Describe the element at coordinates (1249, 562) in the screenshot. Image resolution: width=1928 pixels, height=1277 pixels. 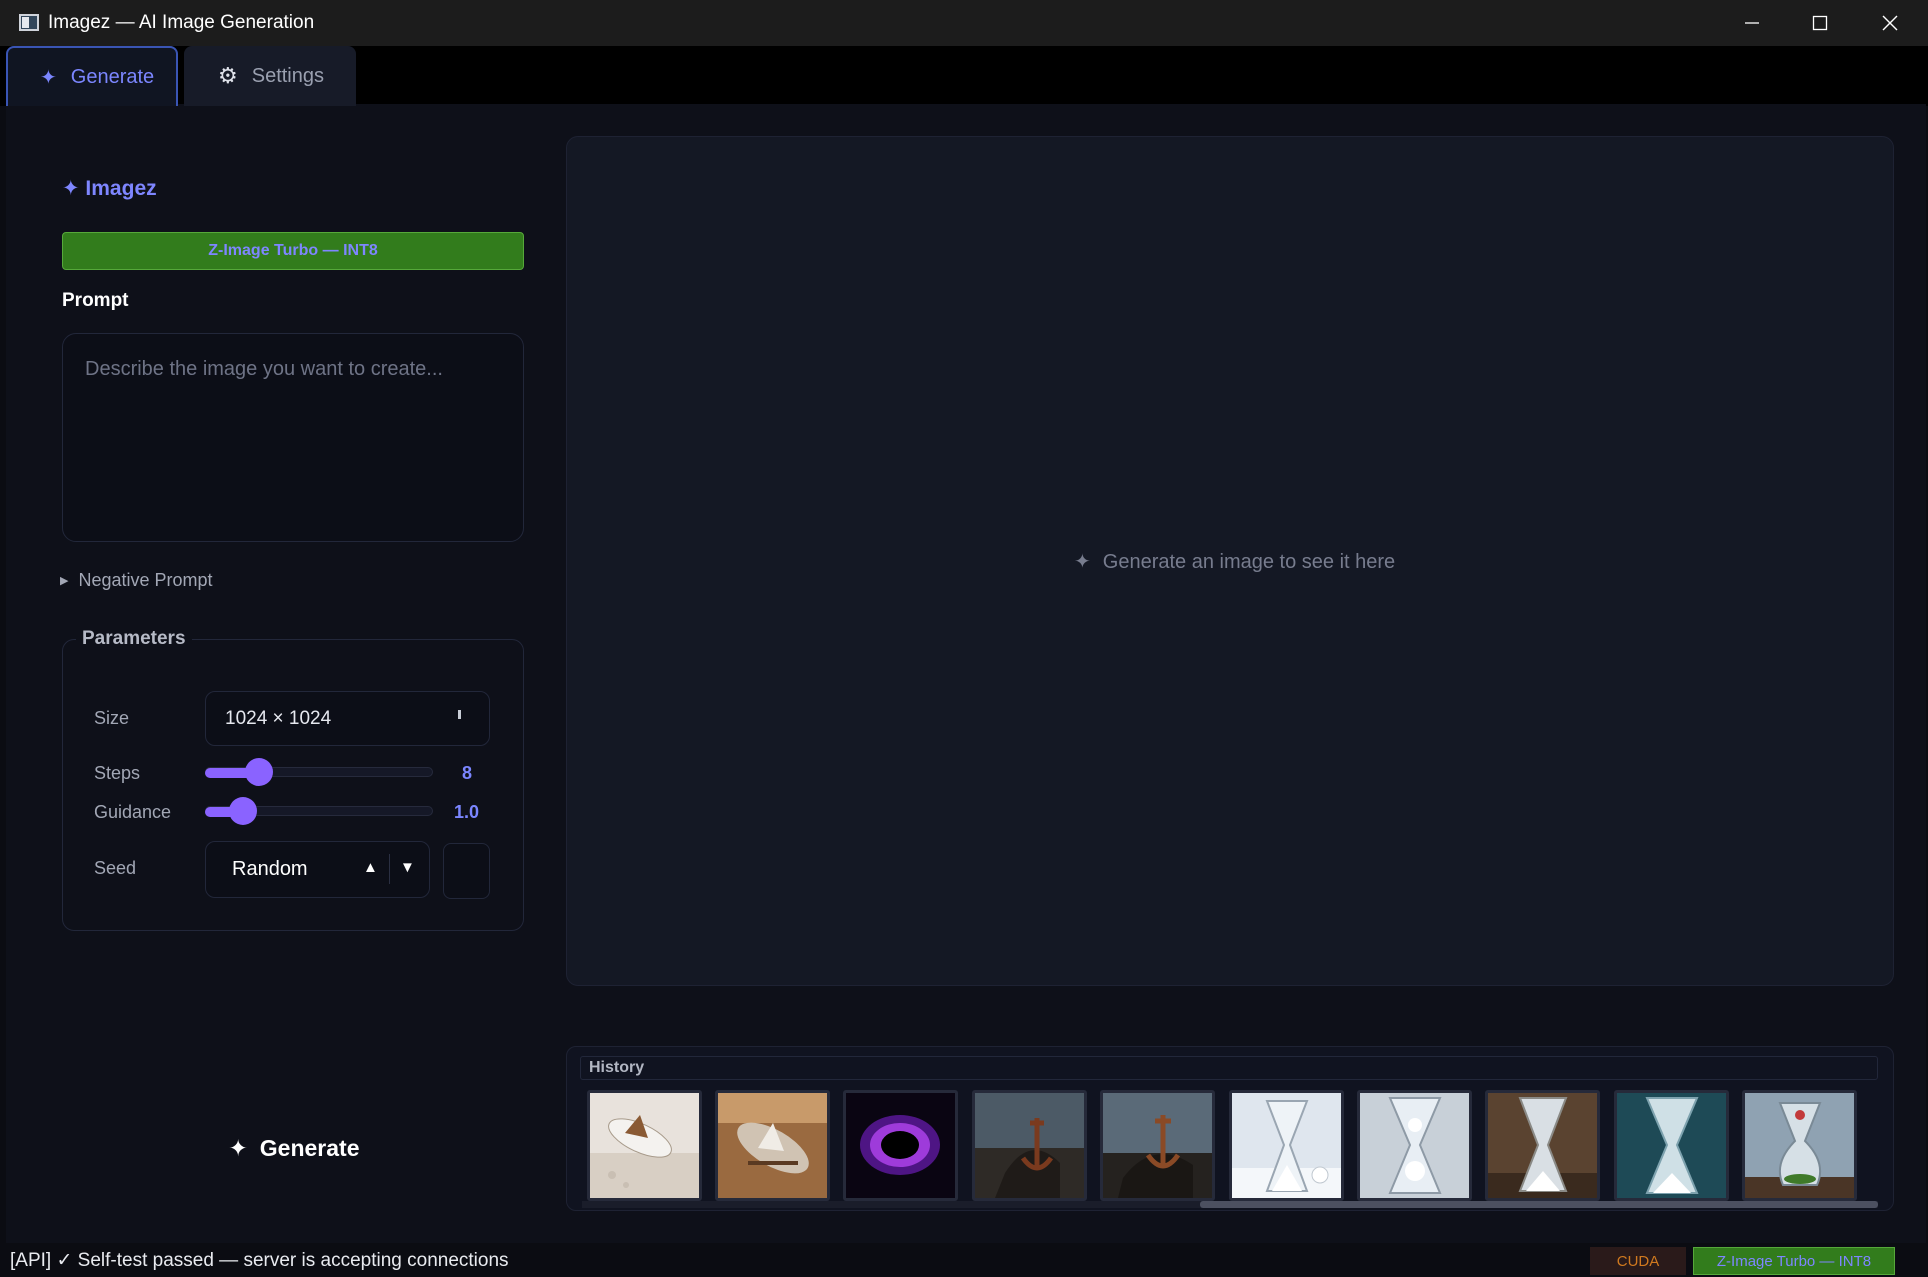
I see `preview-hint-text: Generate an image to see it here` at that location.